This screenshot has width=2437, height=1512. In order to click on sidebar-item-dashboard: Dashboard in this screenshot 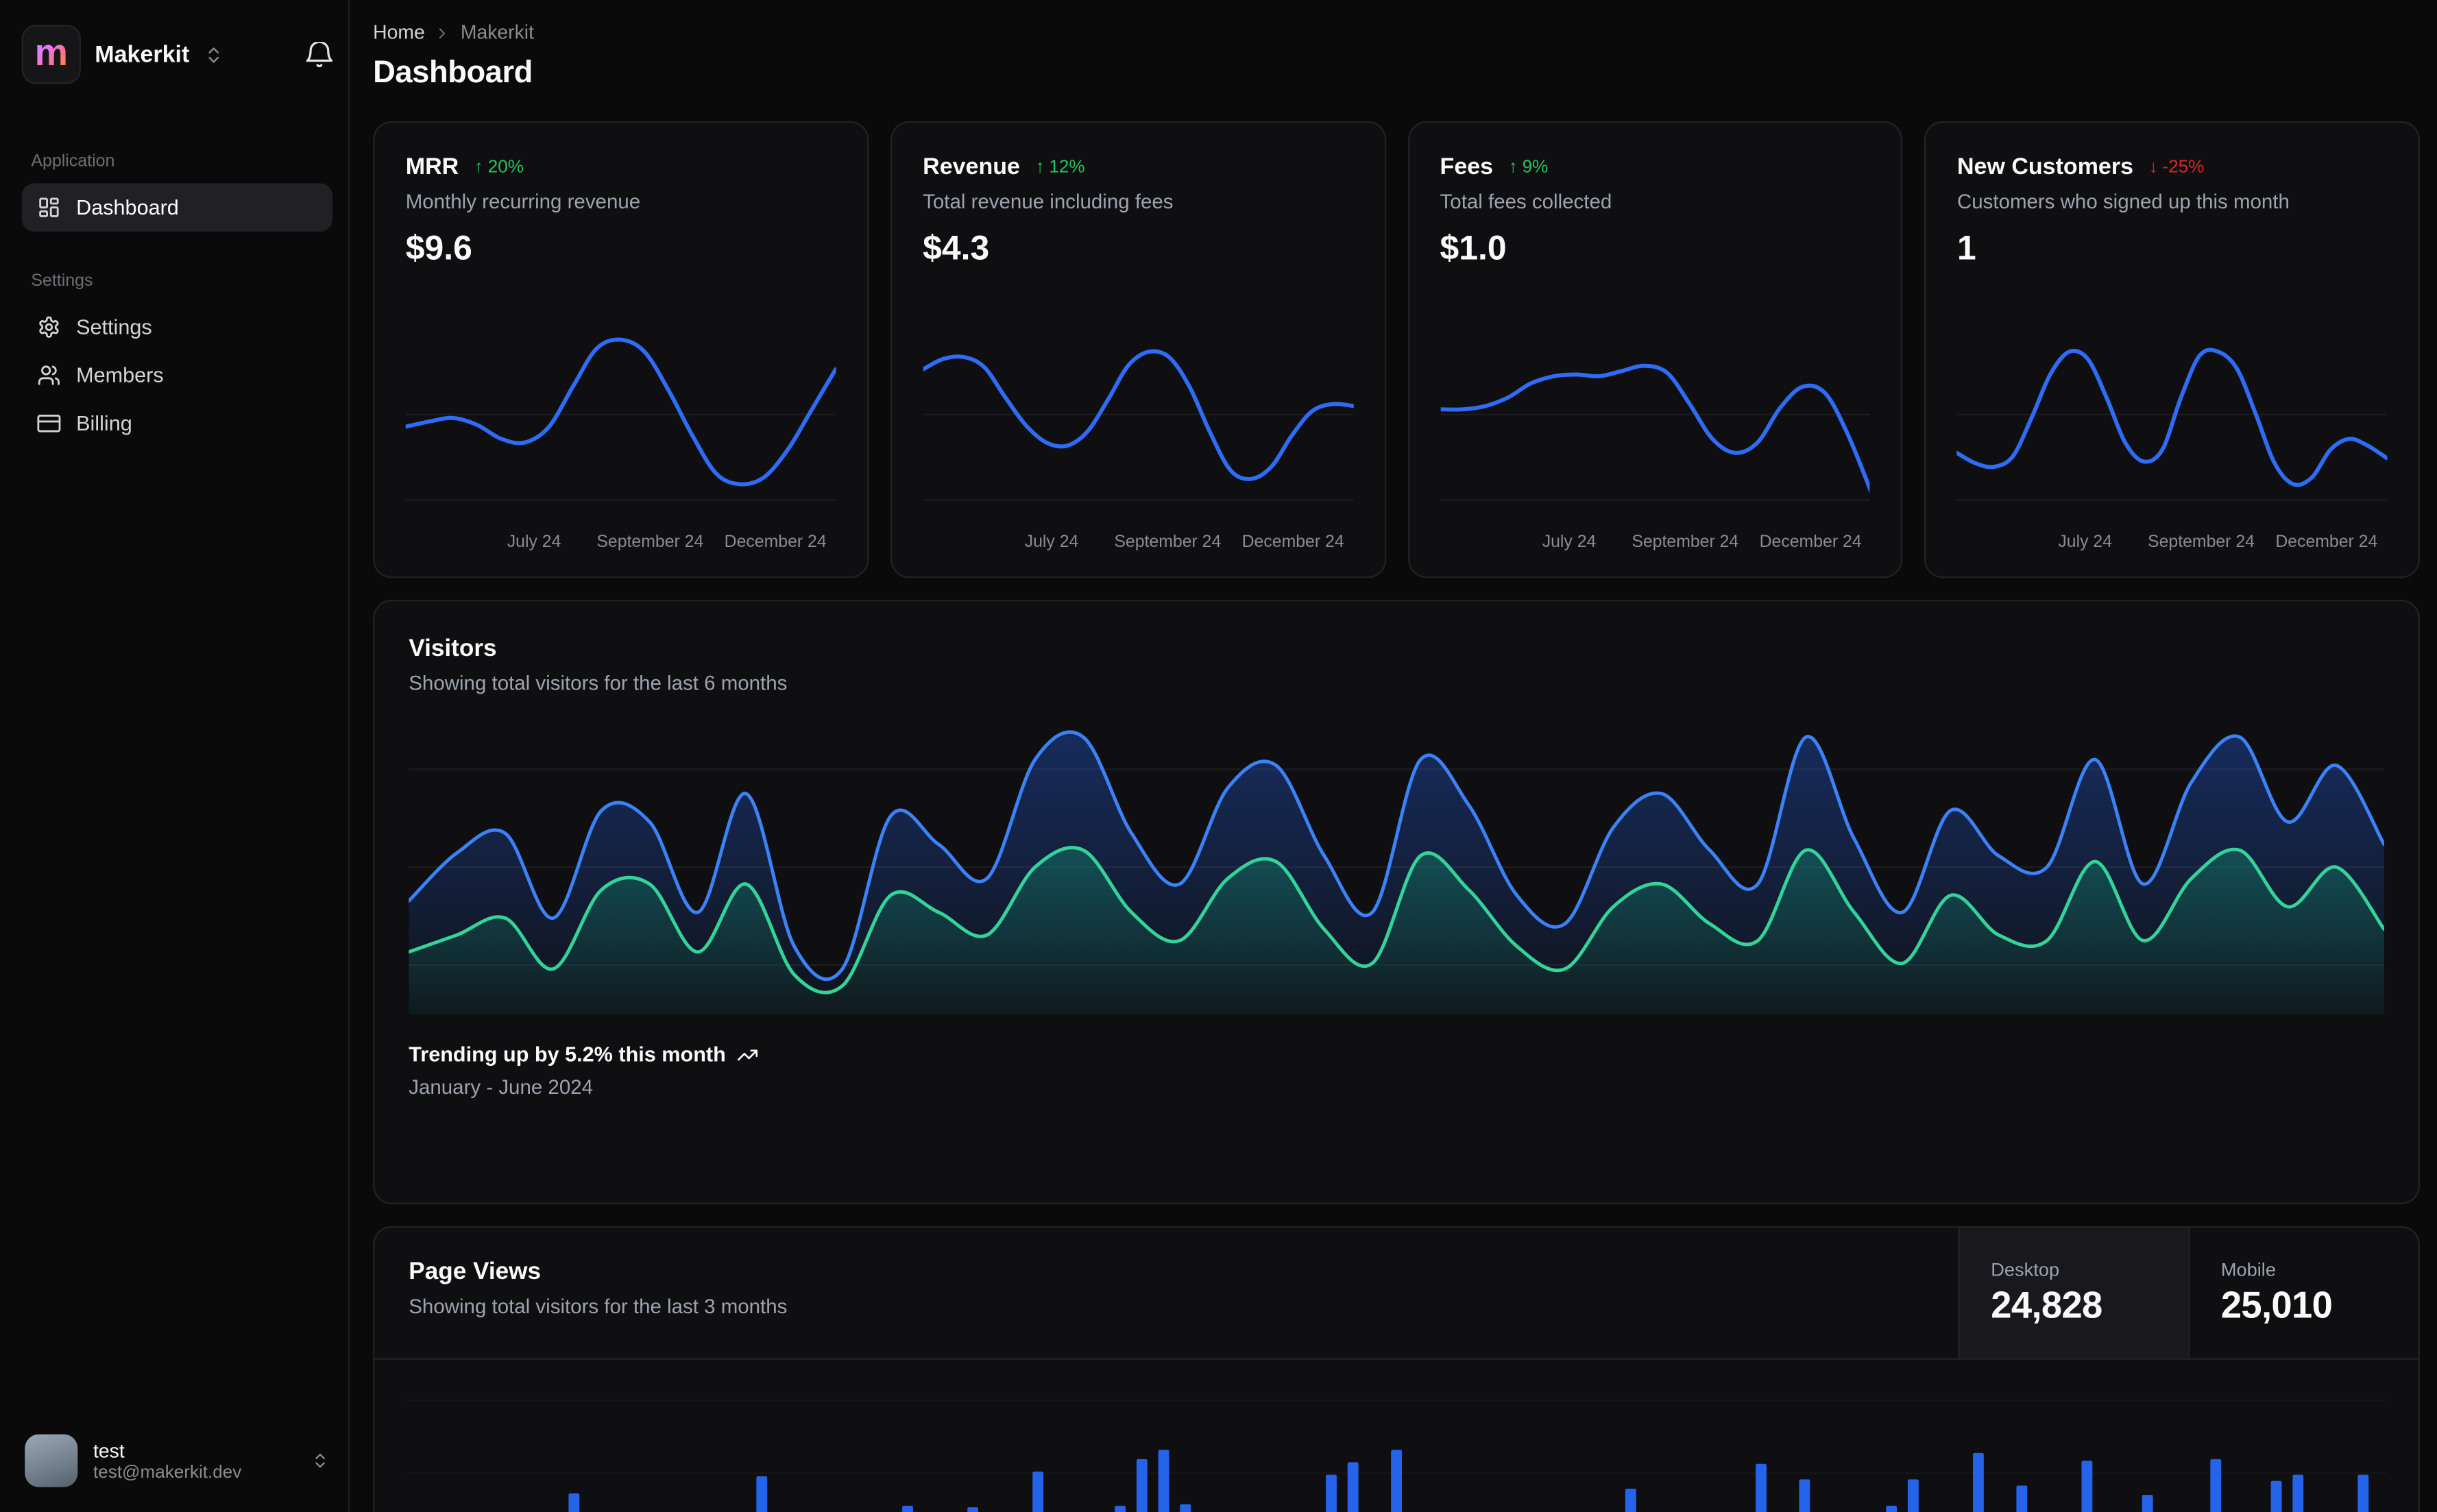, I will do `click(177, 208)`.